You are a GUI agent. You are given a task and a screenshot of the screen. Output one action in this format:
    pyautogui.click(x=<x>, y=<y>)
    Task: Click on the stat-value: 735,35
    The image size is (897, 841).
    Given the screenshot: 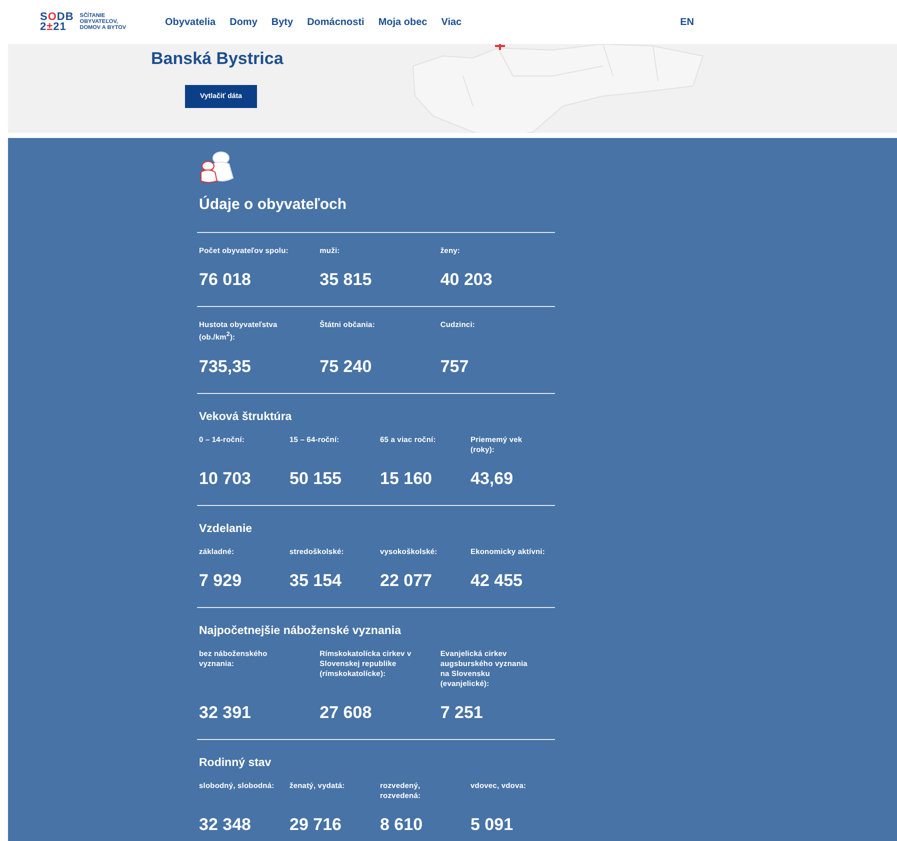 What is the action you would take?
    pyautogui.click(x=225, y=366)
    